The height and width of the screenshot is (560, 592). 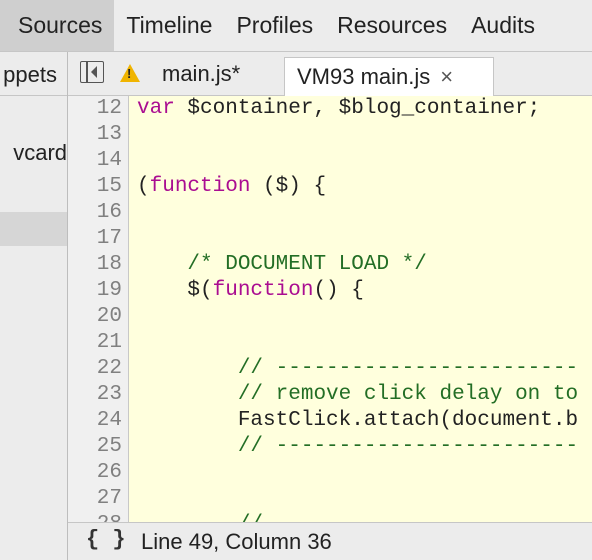 What do you see at coordinates (330, 343) in the screenshot?
I see `code-line: 21` at bounding box center [330, 343].